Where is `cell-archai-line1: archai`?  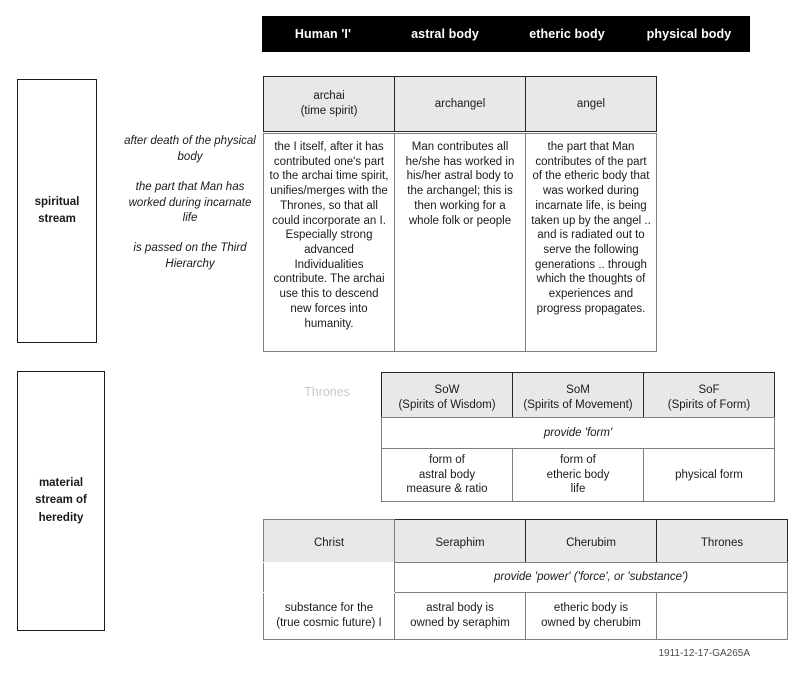
cell-archai-line1: archai is located at coordinates (329, 96).